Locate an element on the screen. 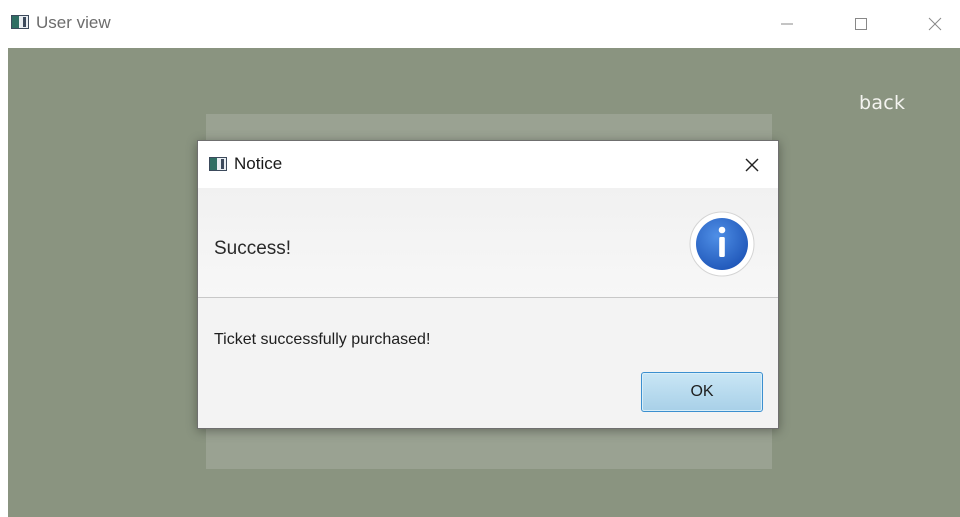 This screenshot has height=517, width=960. maximize-button is located at coordinates (861, 24).